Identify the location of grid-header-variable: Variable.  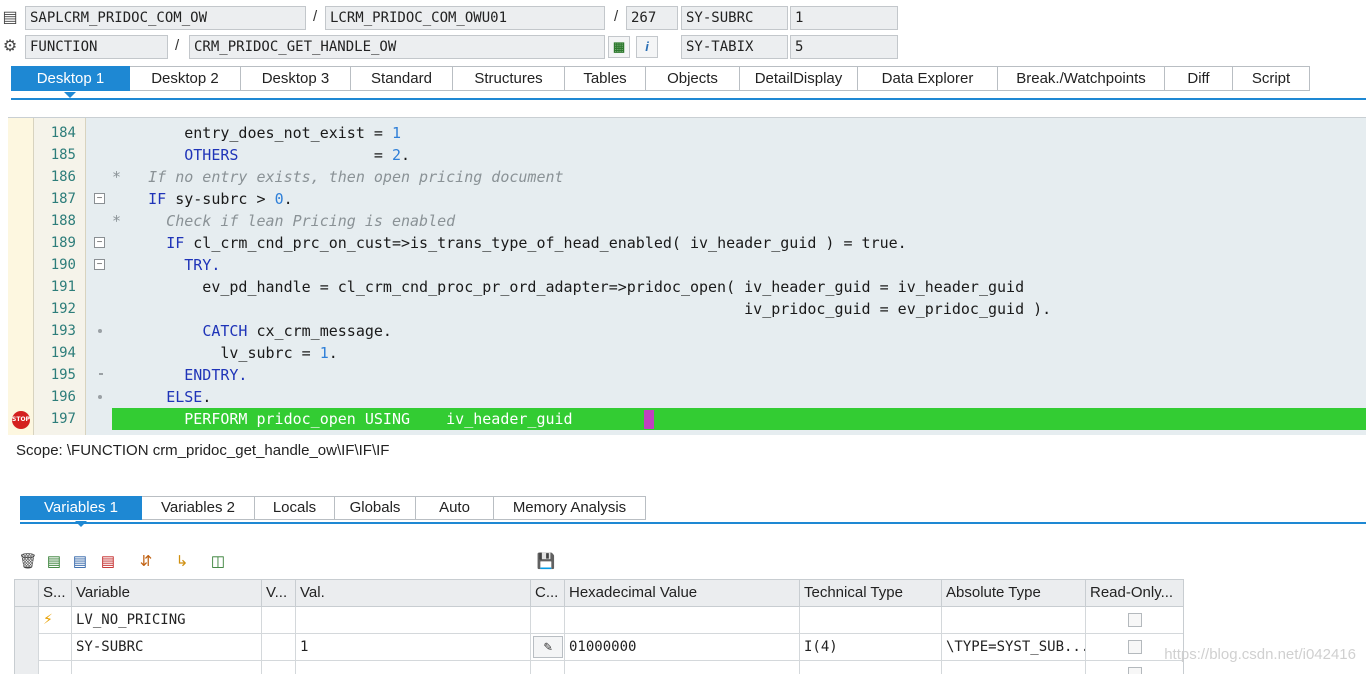
(167, 593).